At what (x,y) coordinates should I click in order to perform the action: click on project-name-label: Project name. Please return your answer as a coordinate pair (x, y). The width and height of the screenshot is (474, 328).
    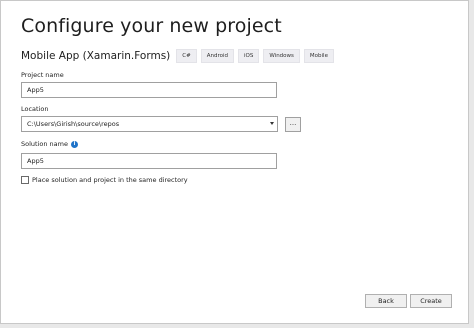
    Looking at the image, I should click on (42, 75).